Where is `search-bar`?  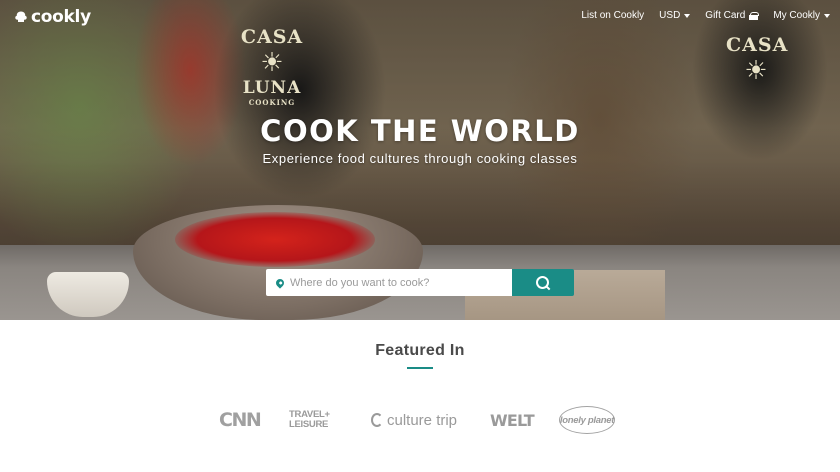
search-bar is located at coordinates (420, 282).